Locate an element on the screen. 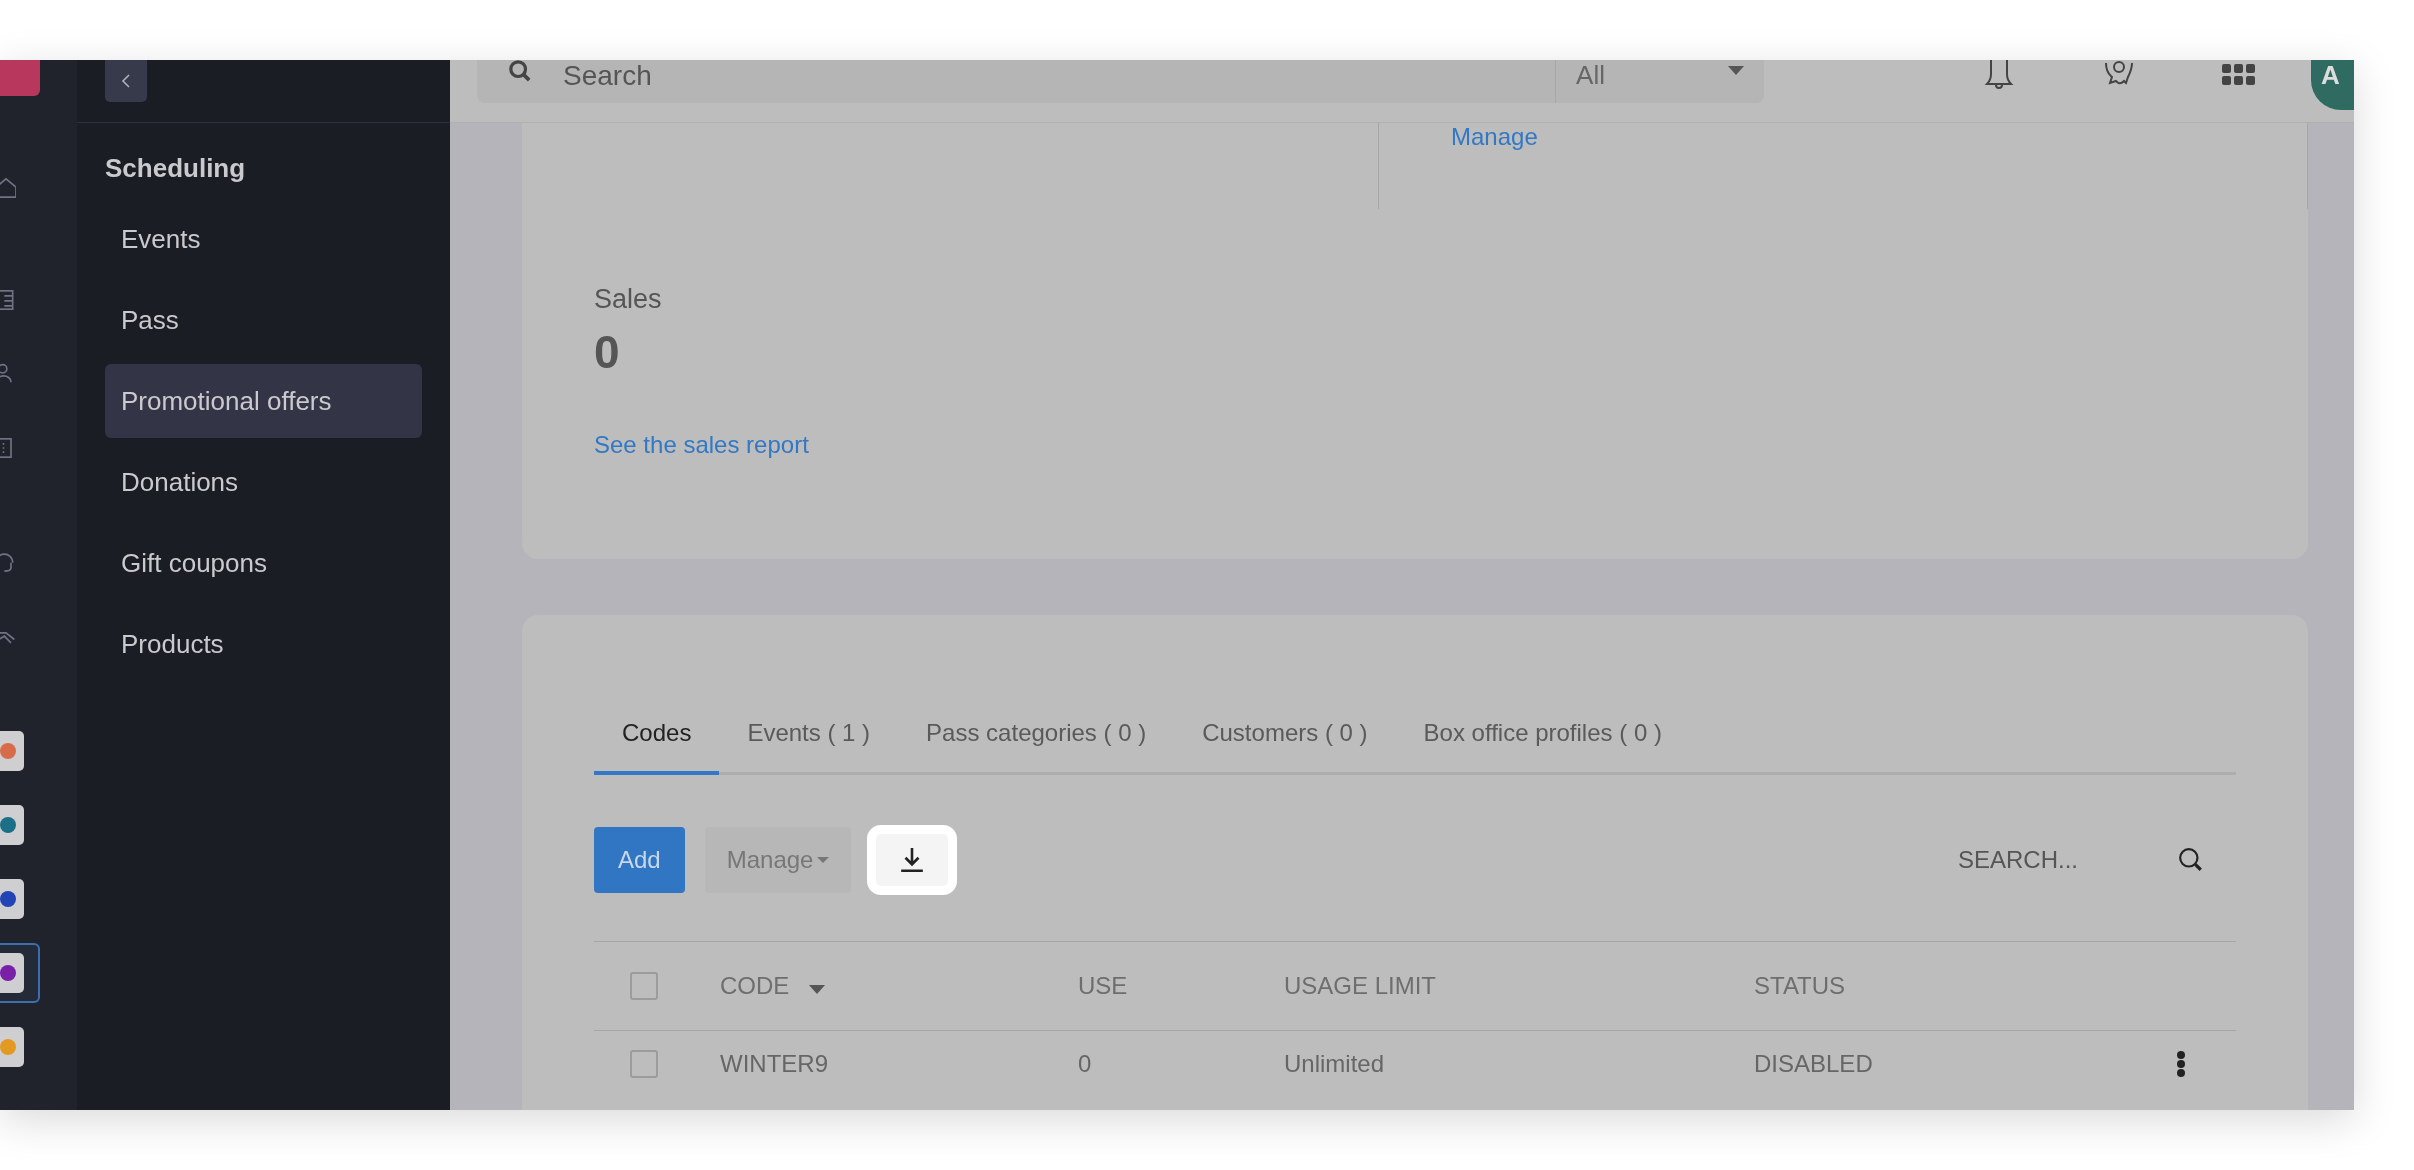  grid-icon is located at coordinates (8, 300).